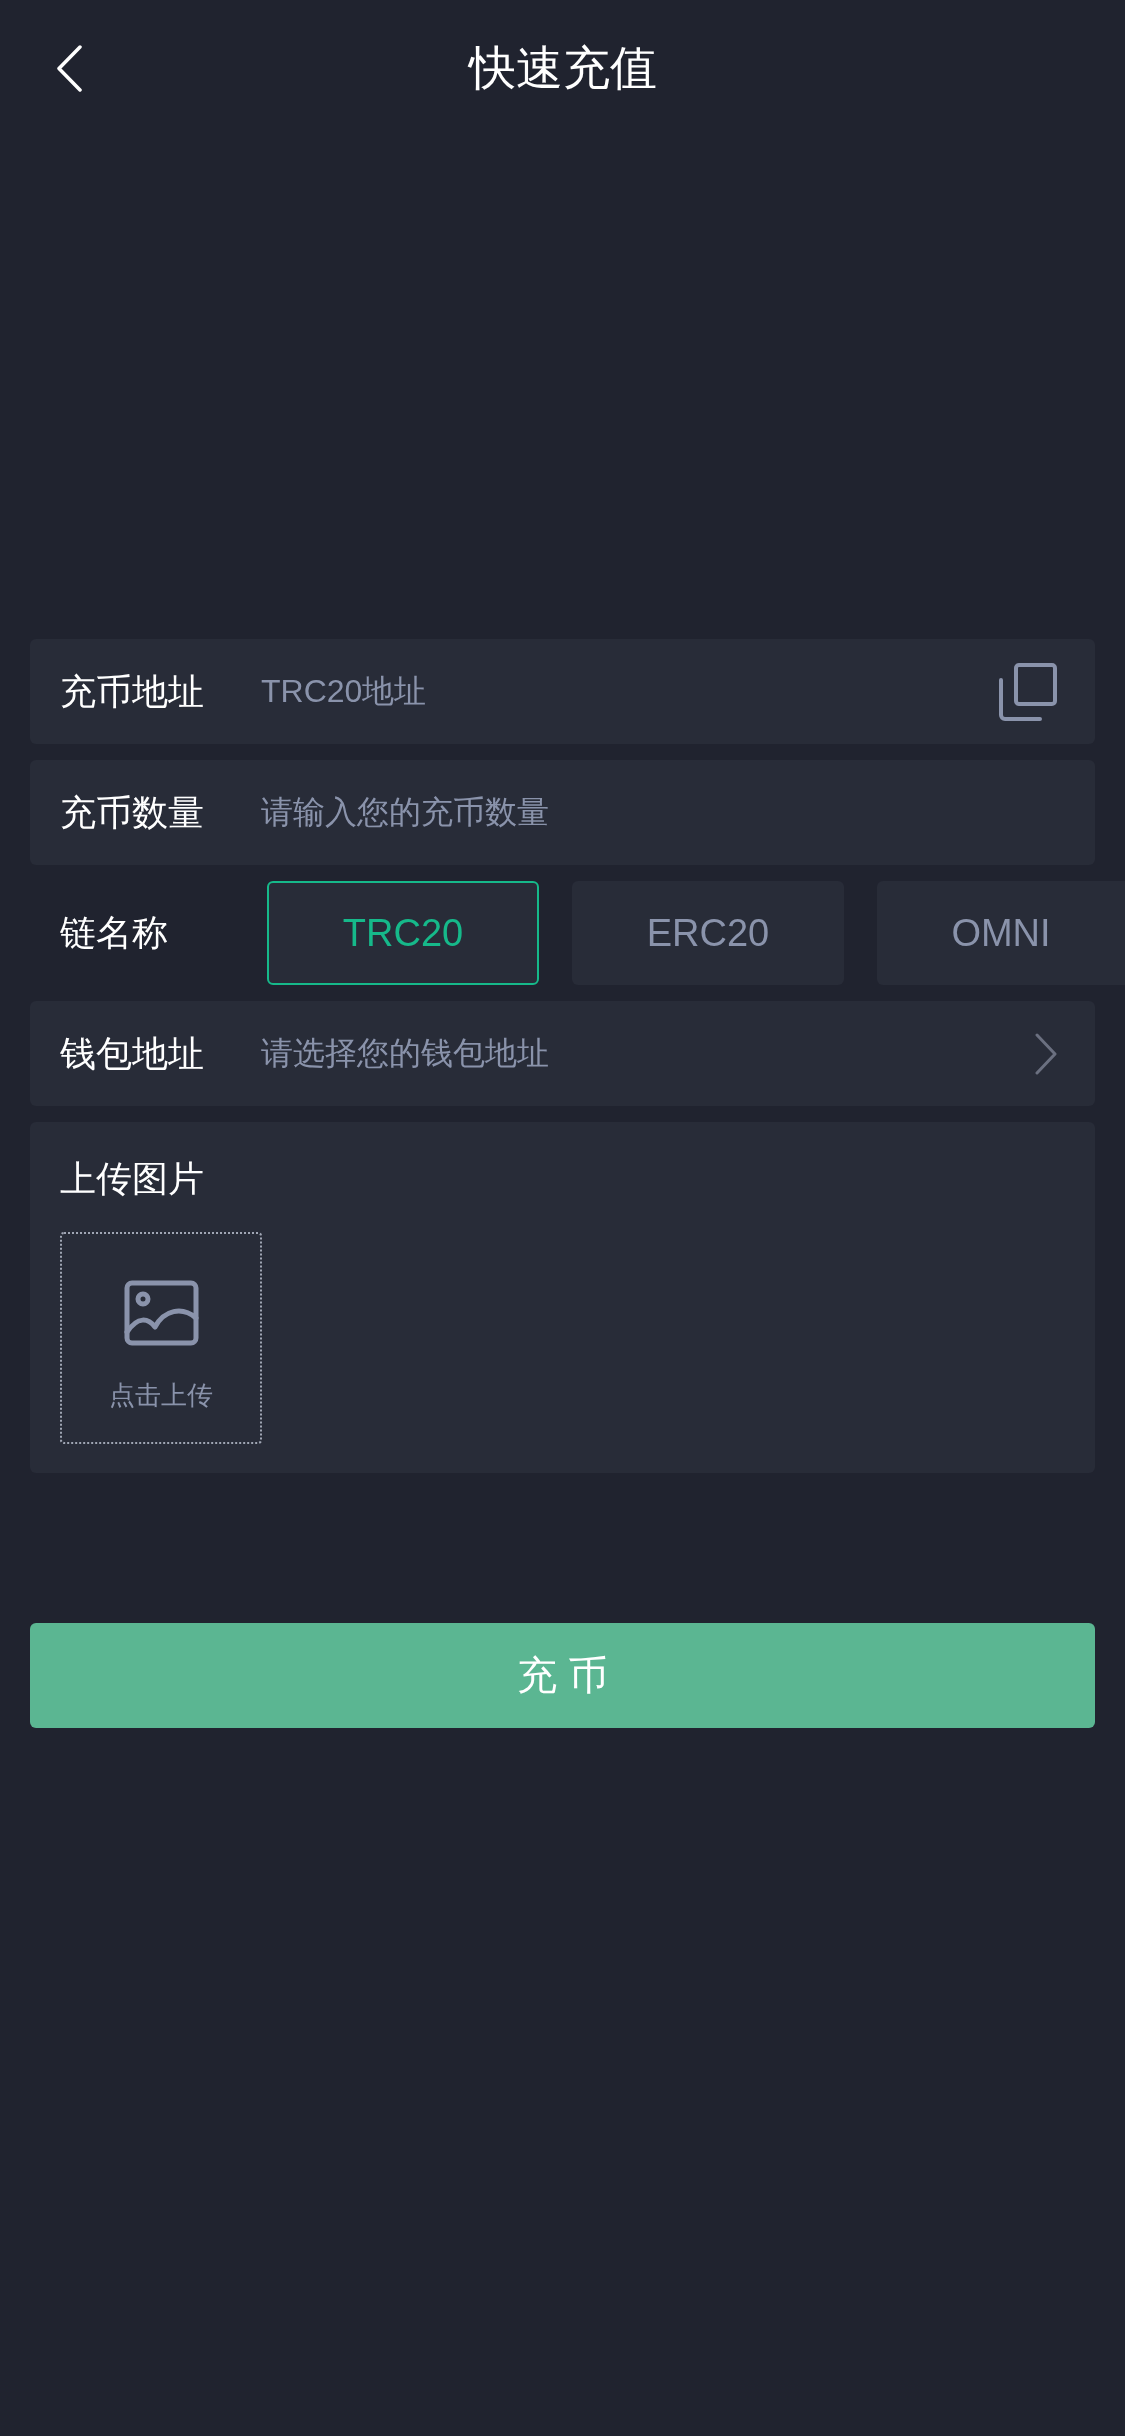 The height and width of the screenshot is (2436, 1125). What do you see at coordinates (114, 933) in the screenshot?
I see `field-label: 链名称` at bounding box center [114, 933].